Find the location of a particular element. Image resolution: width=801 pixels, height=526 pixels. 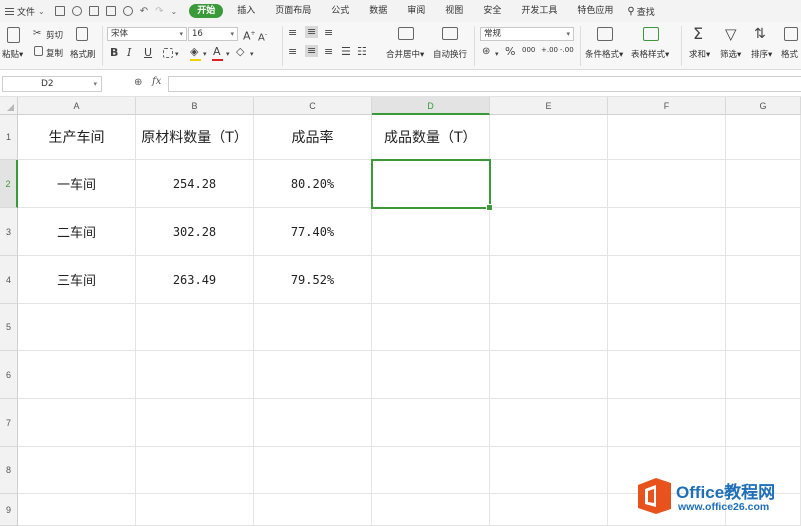

format-button: 格式 is located at coordinates (789, 54).